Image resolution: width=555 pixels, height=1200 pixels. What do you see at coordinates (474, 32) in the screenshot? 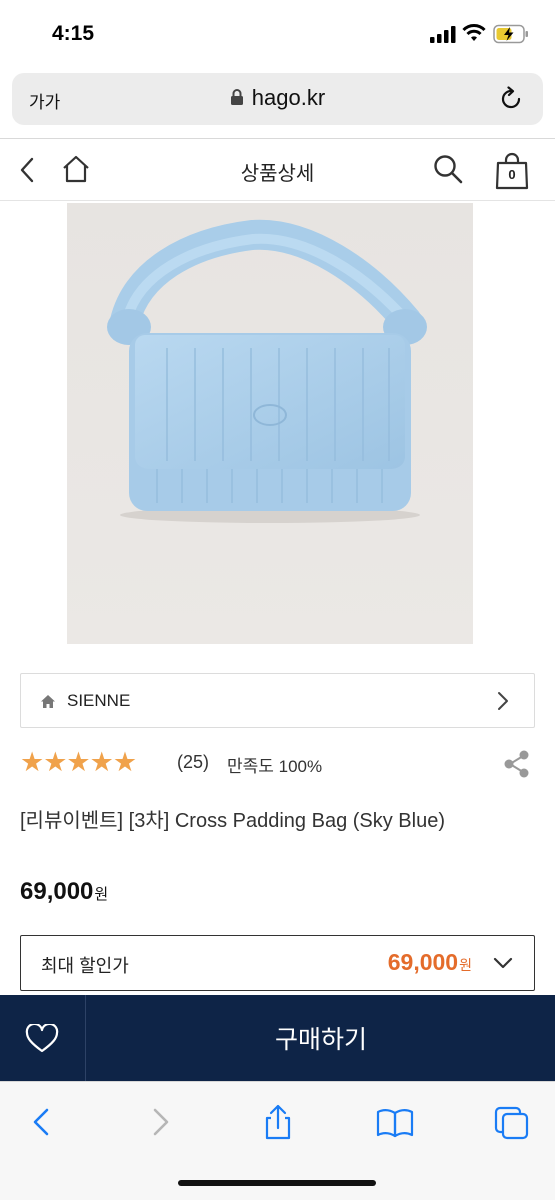
I see `wifi-icon` at bounding box center [474, 32].